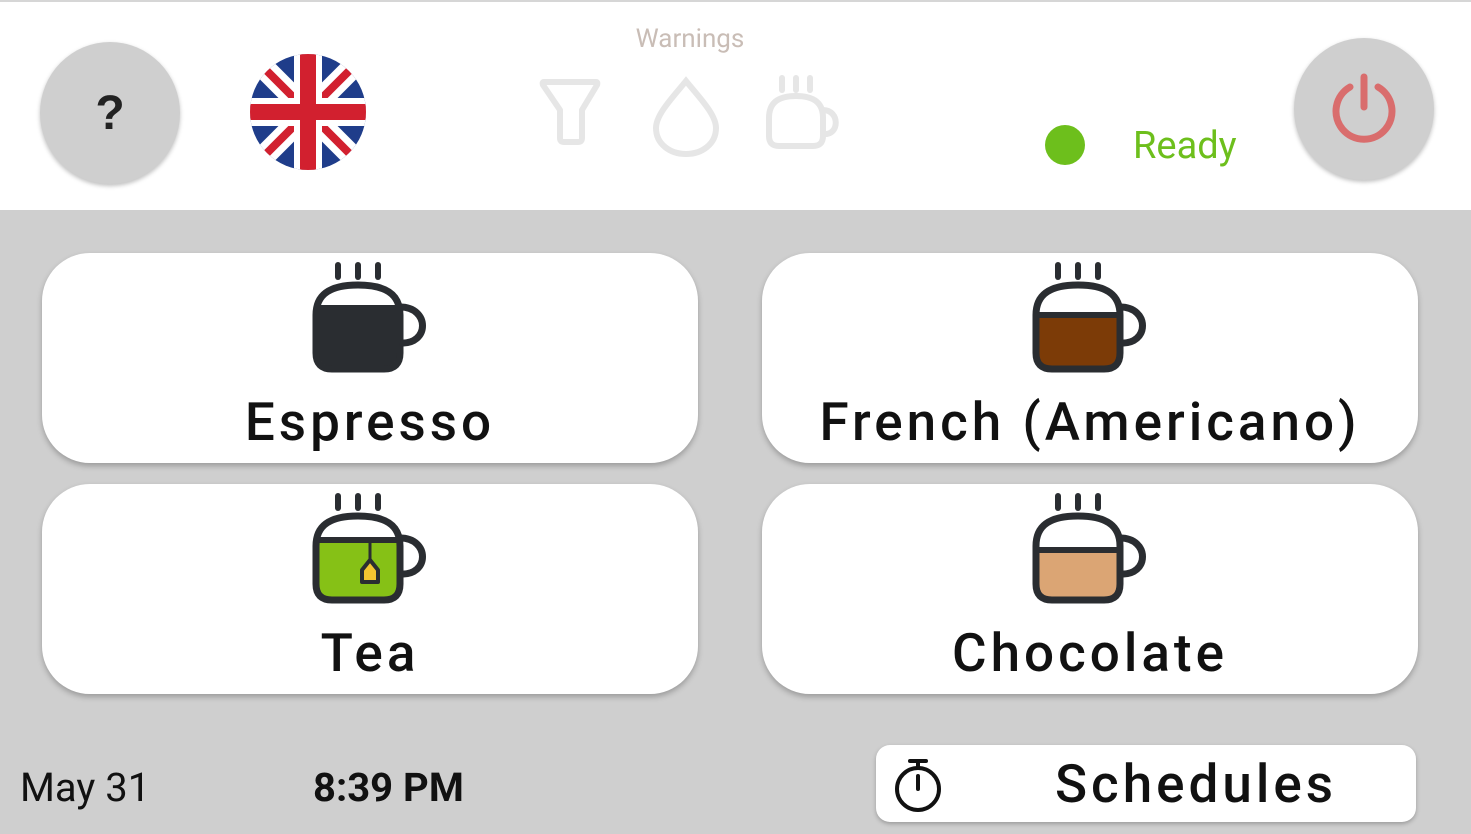 Image resolution: width=1471 pixels, height=834 pixels. I want to click on help-button: ?, so click(110, 113).